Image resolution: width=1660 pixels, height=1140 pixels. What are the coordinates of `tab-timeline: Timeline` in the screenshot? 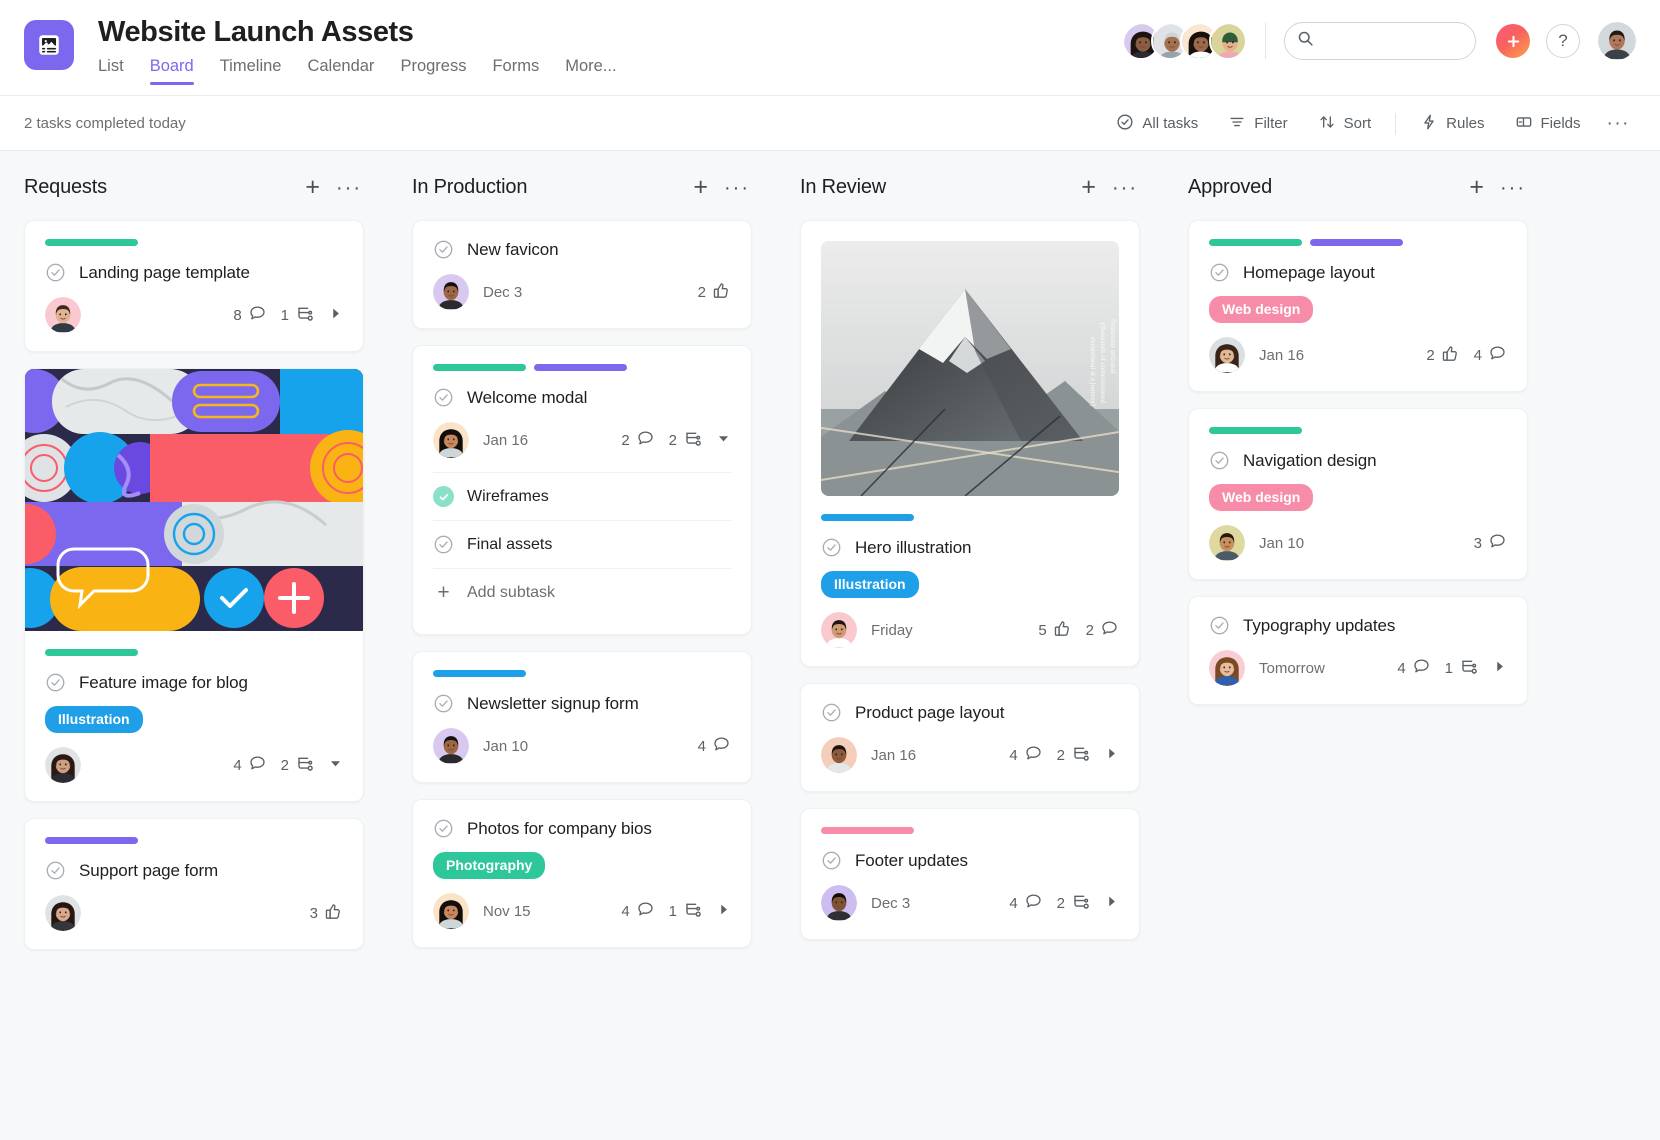 It's located at (251, 71).